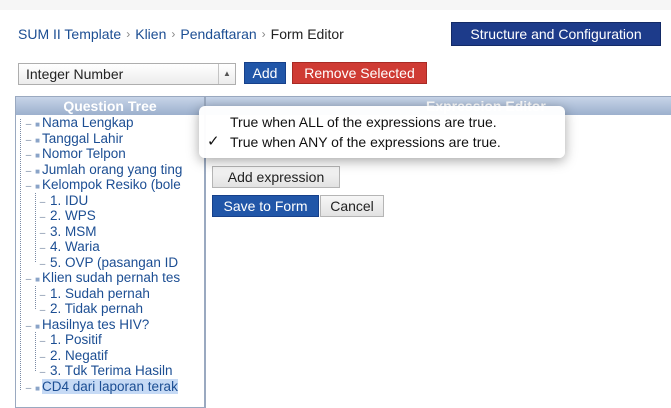 This screenshot has height=408, width=671. What do you see at coordinates (110, 106) in the screenshot?
I see `question-tree-title: Question Tree` at bounding box center [110, 106].